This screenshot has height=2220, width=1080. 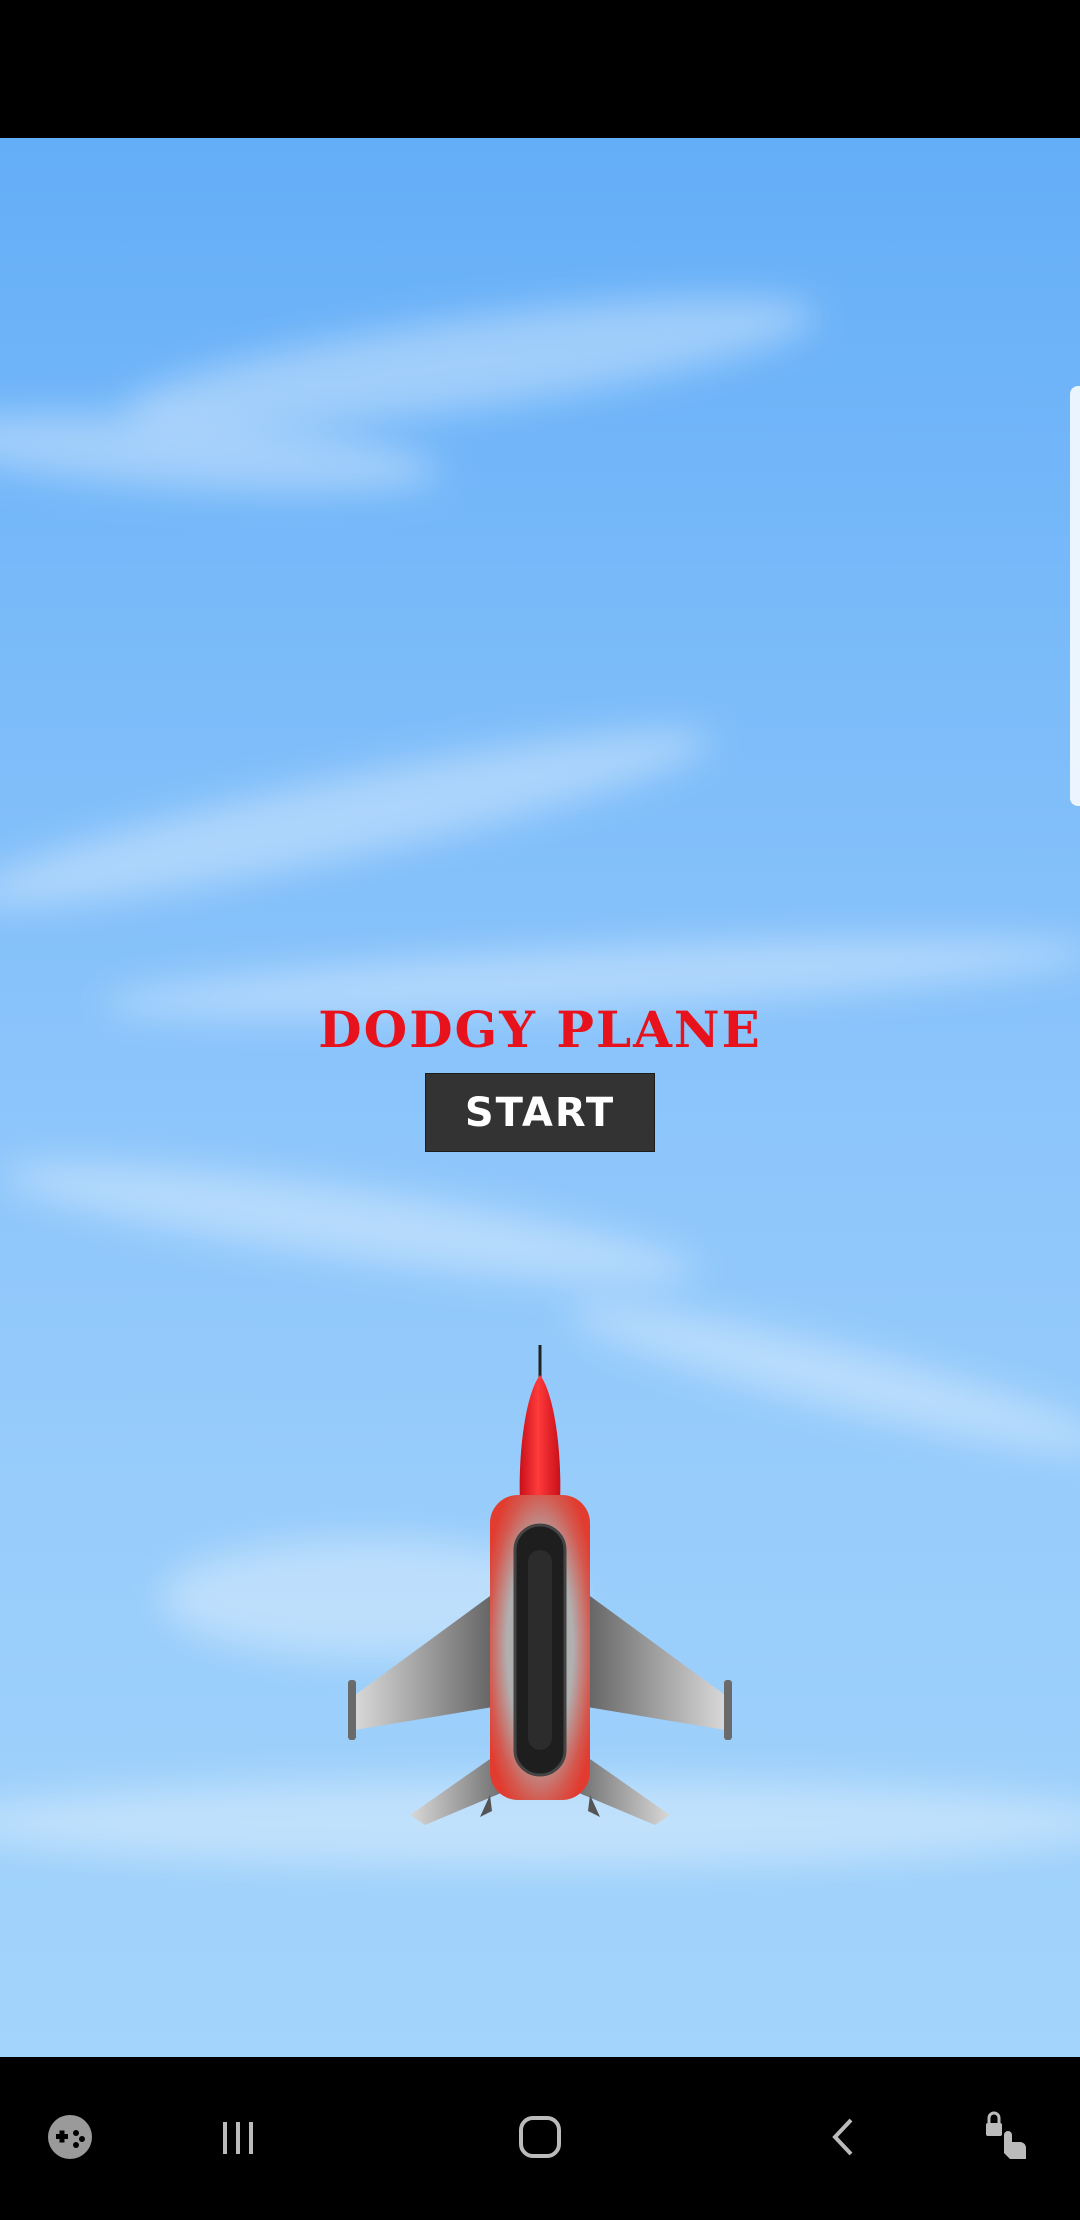 What do you see at coordinates (238, 2137) in the screenshot?
I see `recent-apps-icon` at bounding box center [238, 2137].